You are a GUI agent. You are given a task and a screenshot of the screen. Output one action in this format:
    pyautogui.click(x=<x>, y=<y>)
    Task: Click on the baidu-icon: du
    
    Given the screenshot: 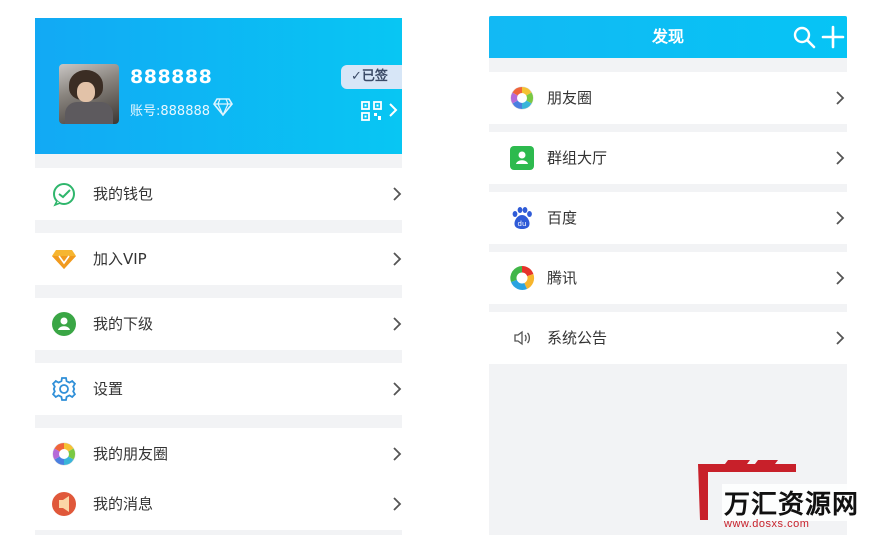 What is the action you would take?
    pyautogui.click(x=522, y=218)
    